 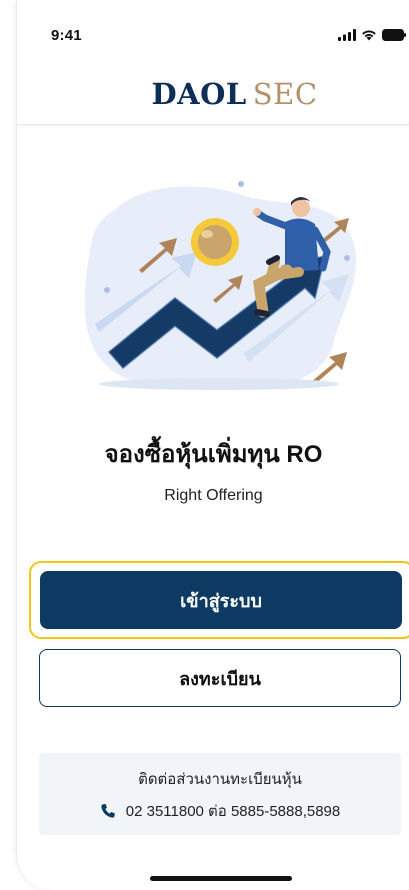 What do you see at coordinates (199, 94) in the screenshot?
I see `logo-daol: DAOL` at bounding box center [199, 94].